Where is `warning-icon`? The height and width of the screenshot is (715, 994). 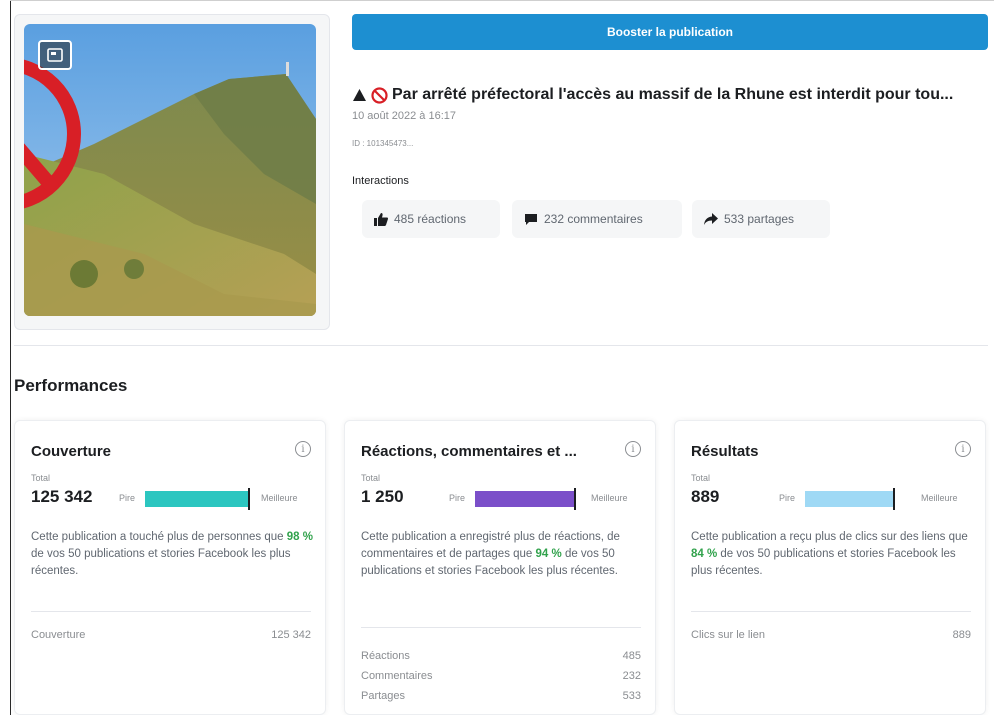 warning-icon is located at coordinates (359, 95).